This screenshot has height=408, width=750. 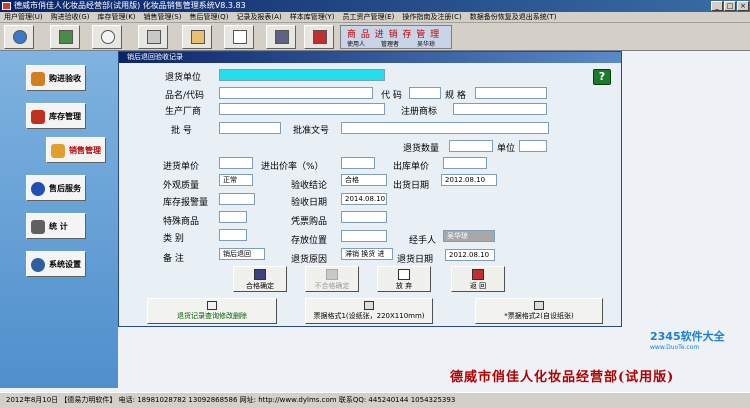 What do you see at coordinates (539, 311) in the screenshot?
I see `print-format2-button: *票据格式2(自设纸张)` at bounding box center [539, 311].